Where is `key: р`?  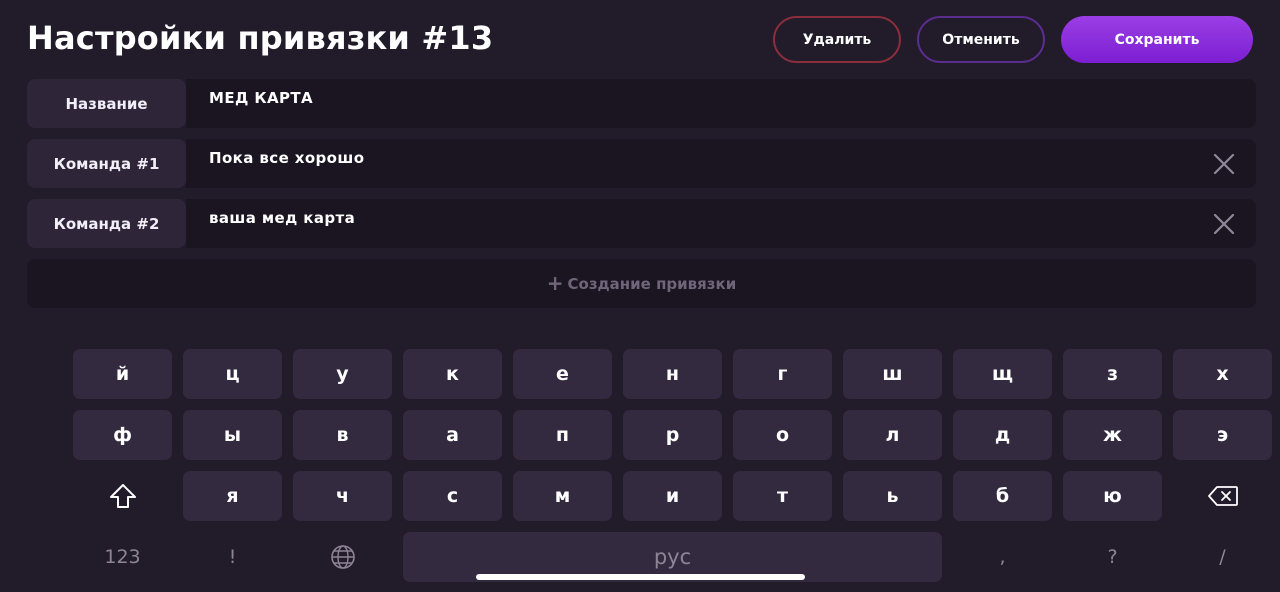
key: р is located at coordinates (672, 435).